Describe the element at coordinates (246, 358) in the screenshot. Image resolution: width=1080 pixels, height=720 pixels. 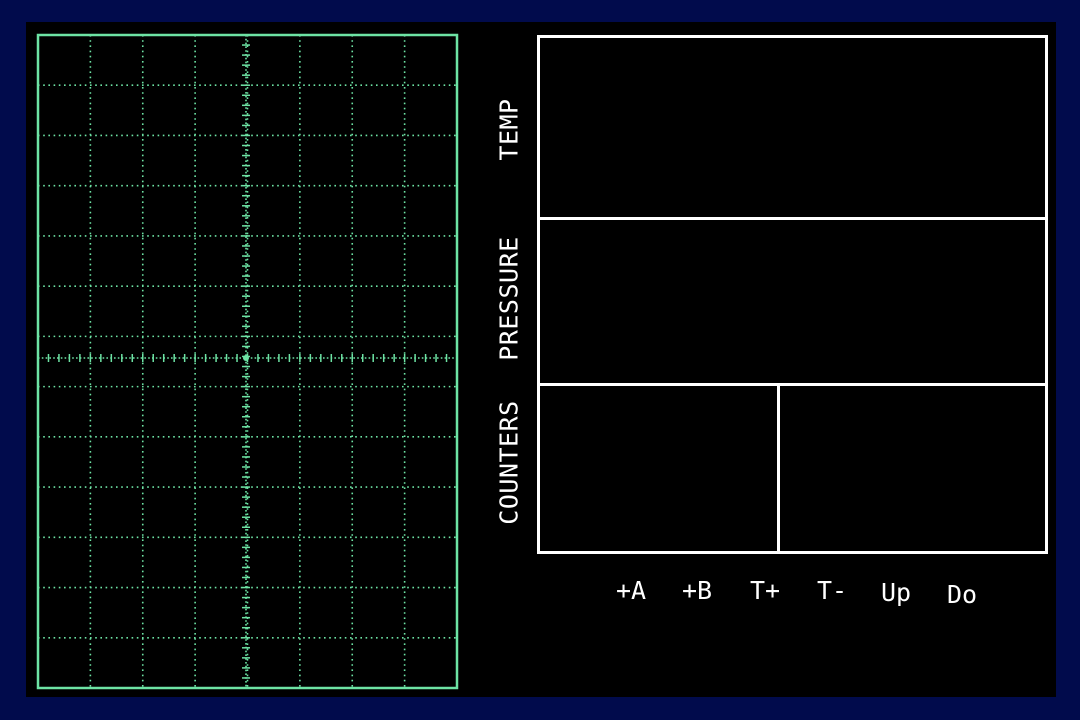
I see `center-dot` at that location.